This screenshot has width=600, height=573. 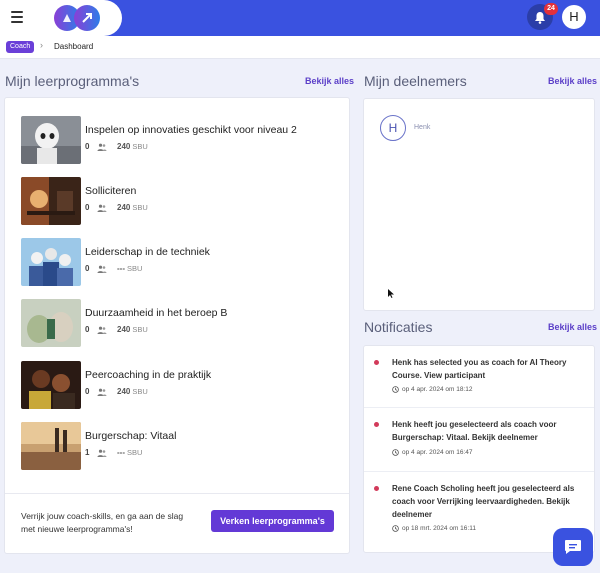 What do you see at coordinates (393, 128) in the screenshot?
I see `participant-avatar: H` at bounding box center [393, 128].